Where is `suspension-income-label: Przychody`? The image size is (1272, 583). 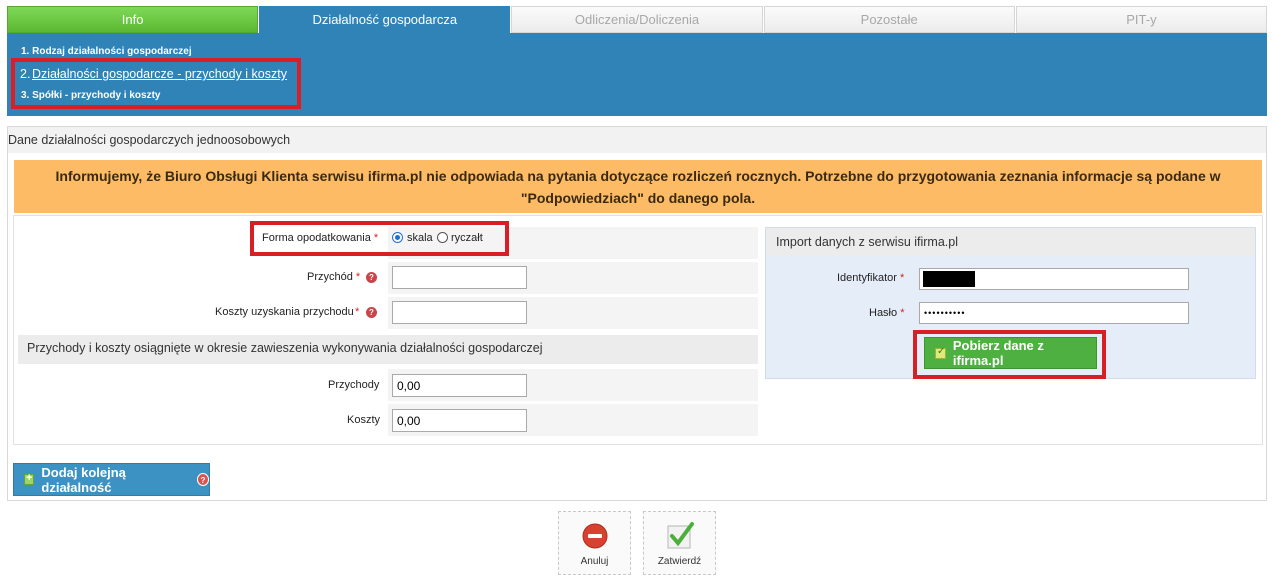 suspension-income-label: Przychody is located at coordinates (354, 385).